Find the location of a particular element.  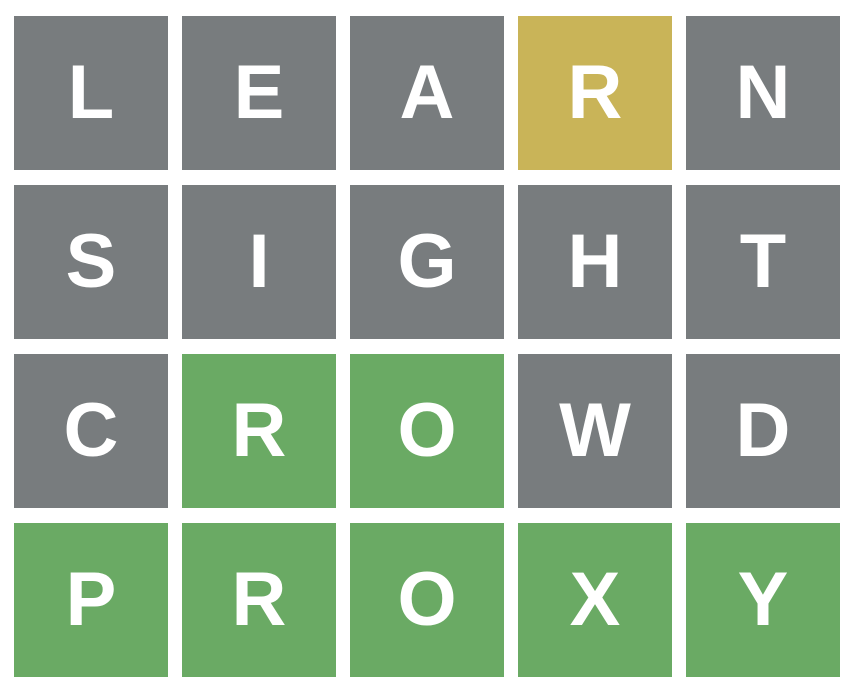

letter-tile: A is located at coordinates (427, 93).